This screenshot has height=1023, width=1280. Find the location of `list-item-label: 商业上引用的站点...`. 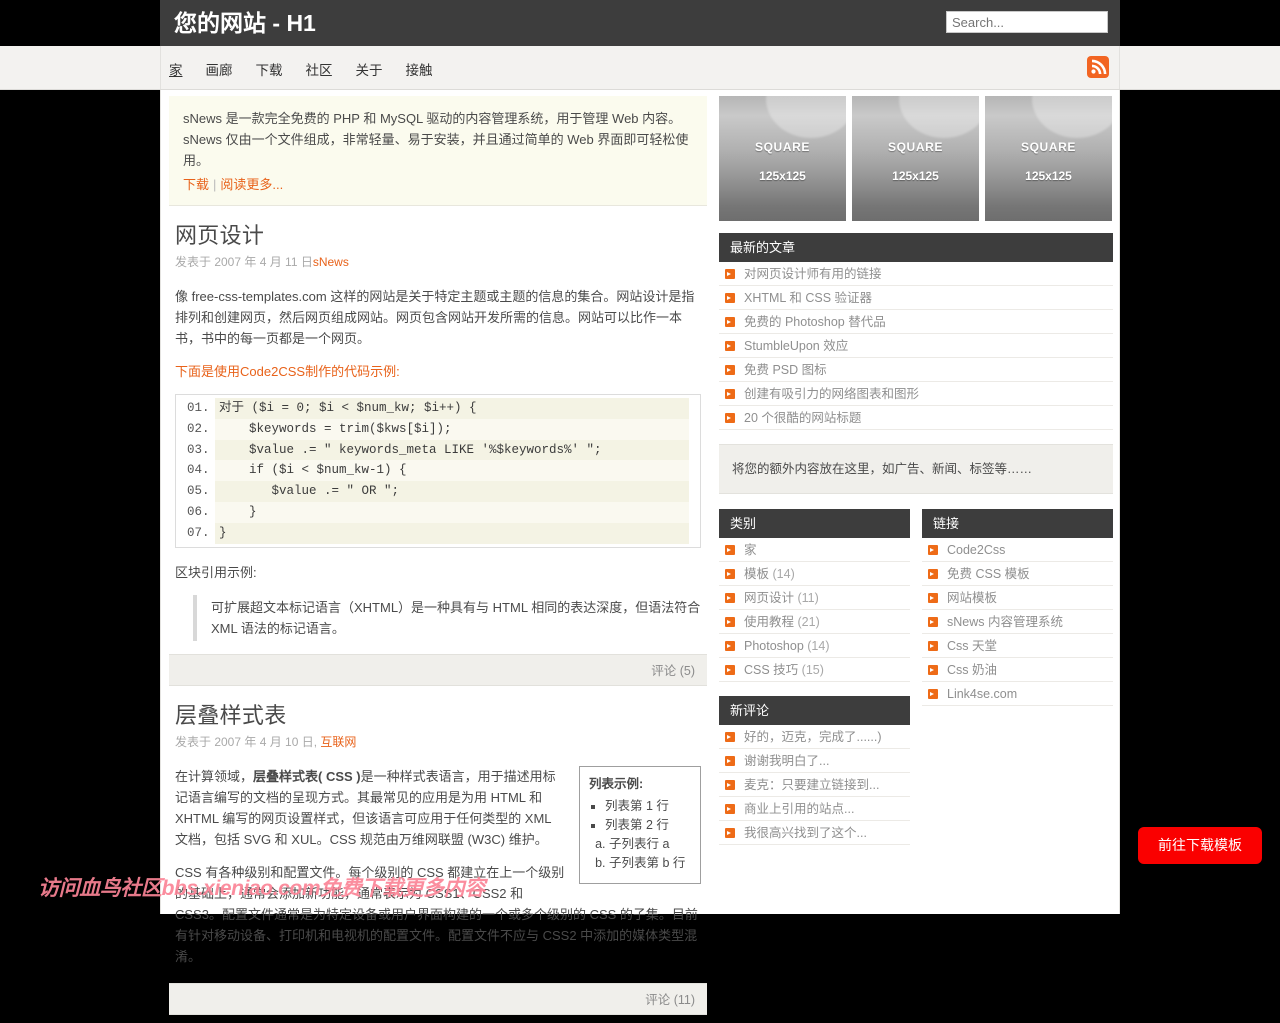

list-item-label: 商业上引用的站点... is located at coordinates (799, 809).